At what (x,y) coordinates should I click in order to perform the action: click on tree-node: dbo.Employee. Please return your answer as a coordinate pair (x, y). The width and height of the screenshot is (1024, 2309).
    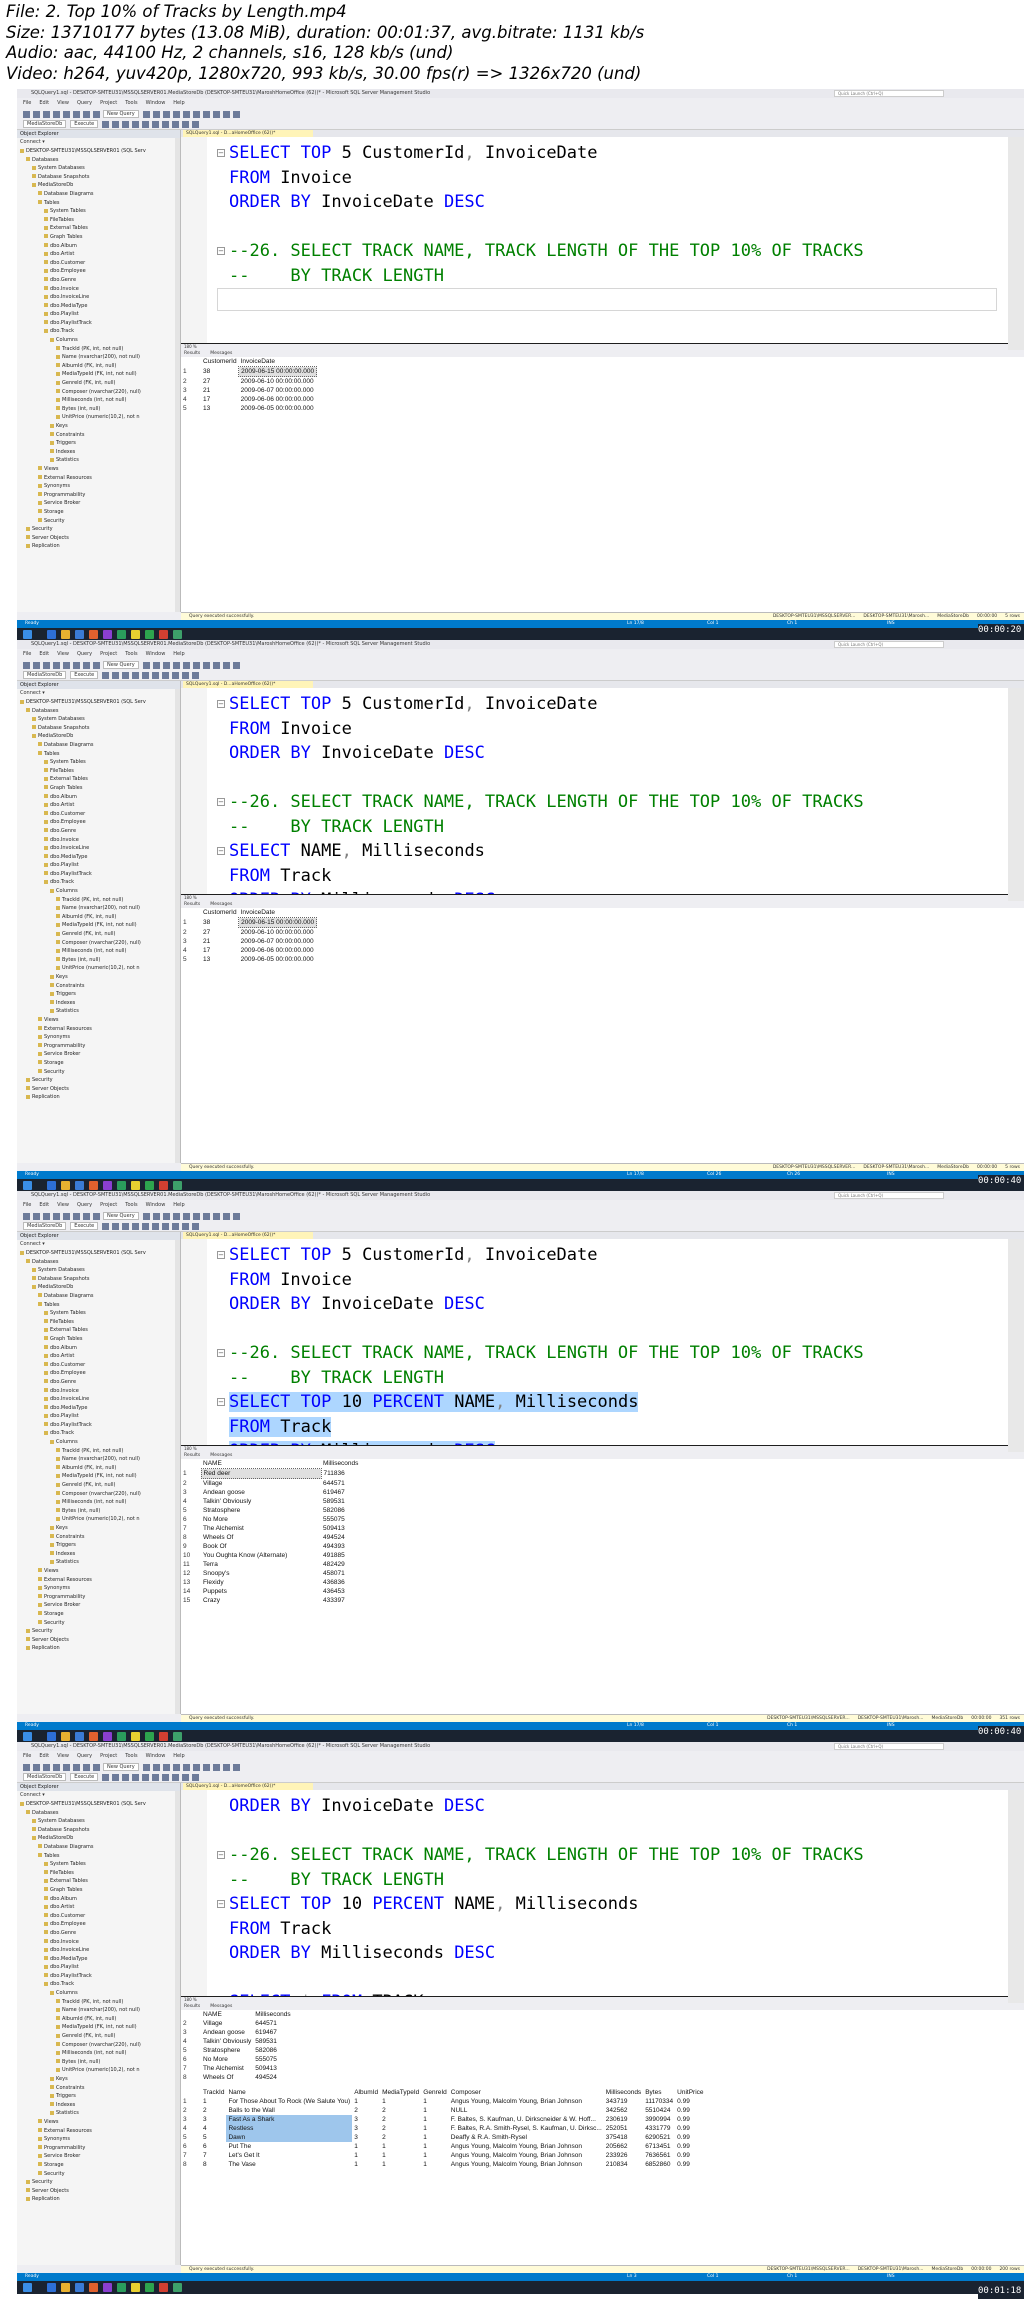
    Looking at the image, I should click on (98, 1924).